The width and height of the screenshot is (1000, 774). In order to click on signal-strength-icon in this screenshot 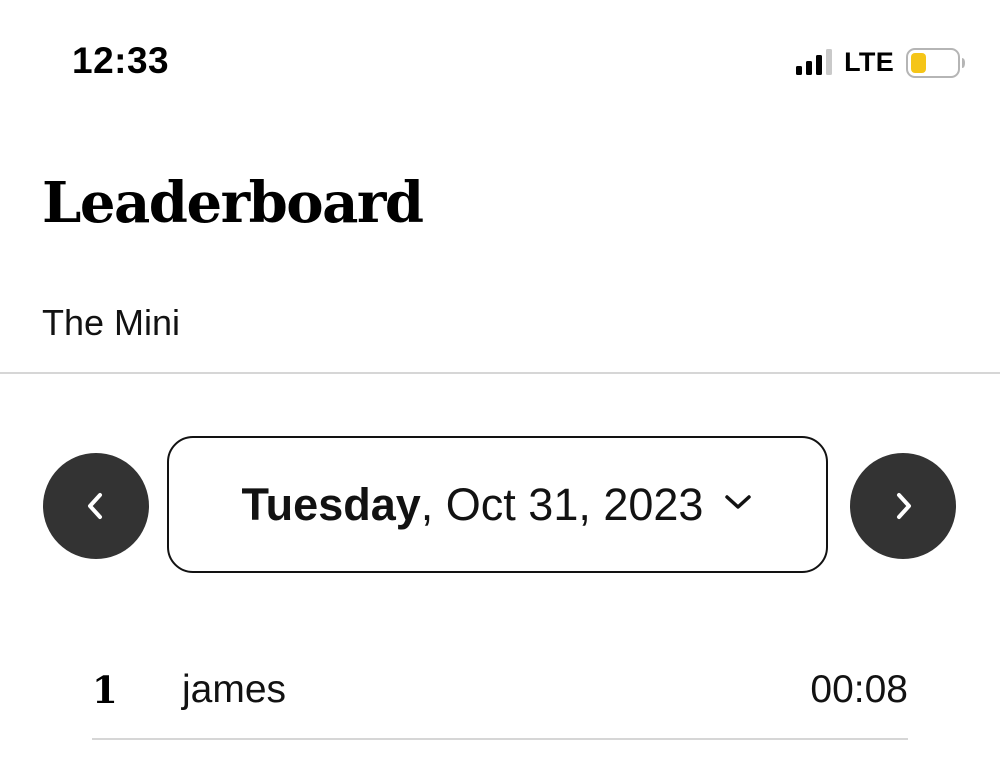, I will do `click(814, 62)`.